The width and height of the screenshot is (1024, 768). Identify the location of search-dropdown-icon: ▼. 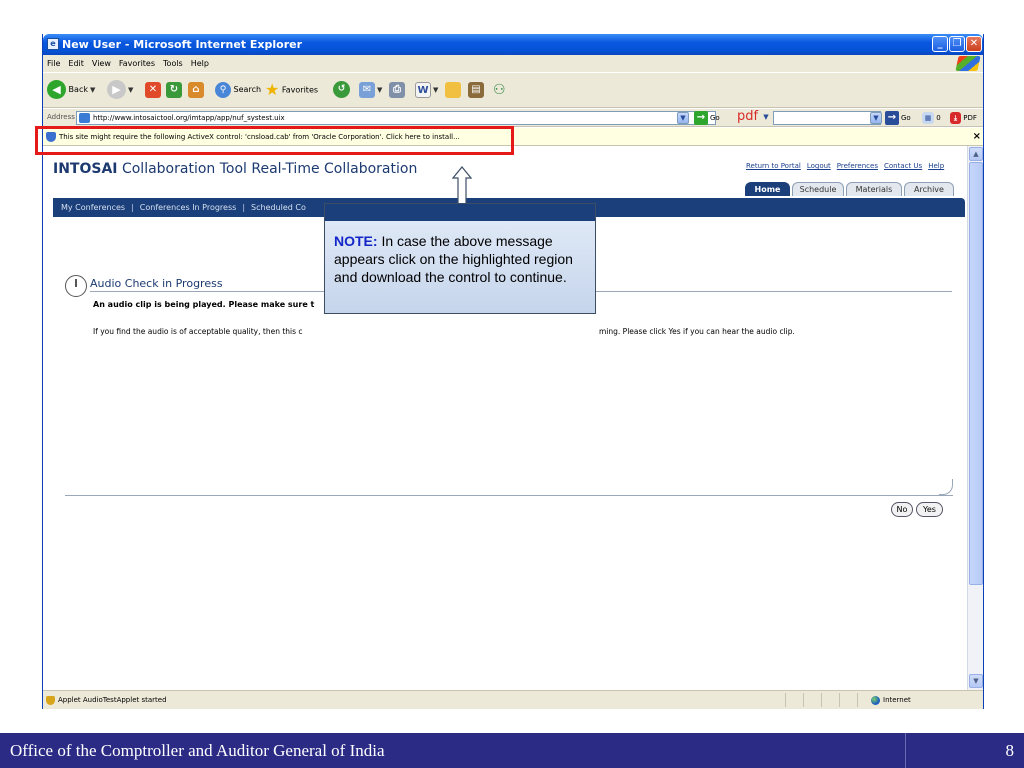
(876, 118).